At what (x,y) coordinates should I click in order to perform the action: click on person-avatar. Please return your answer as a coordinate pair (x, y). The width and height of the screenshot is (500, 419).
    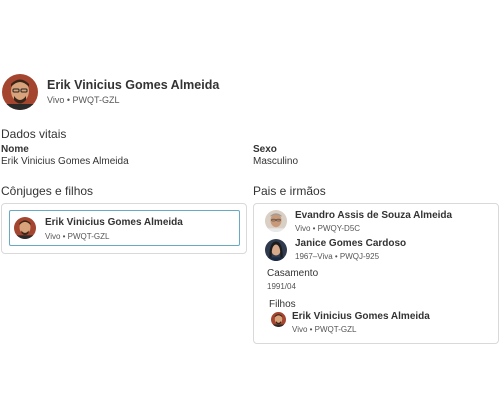
    Looking at the image, I should click on (20, 92).